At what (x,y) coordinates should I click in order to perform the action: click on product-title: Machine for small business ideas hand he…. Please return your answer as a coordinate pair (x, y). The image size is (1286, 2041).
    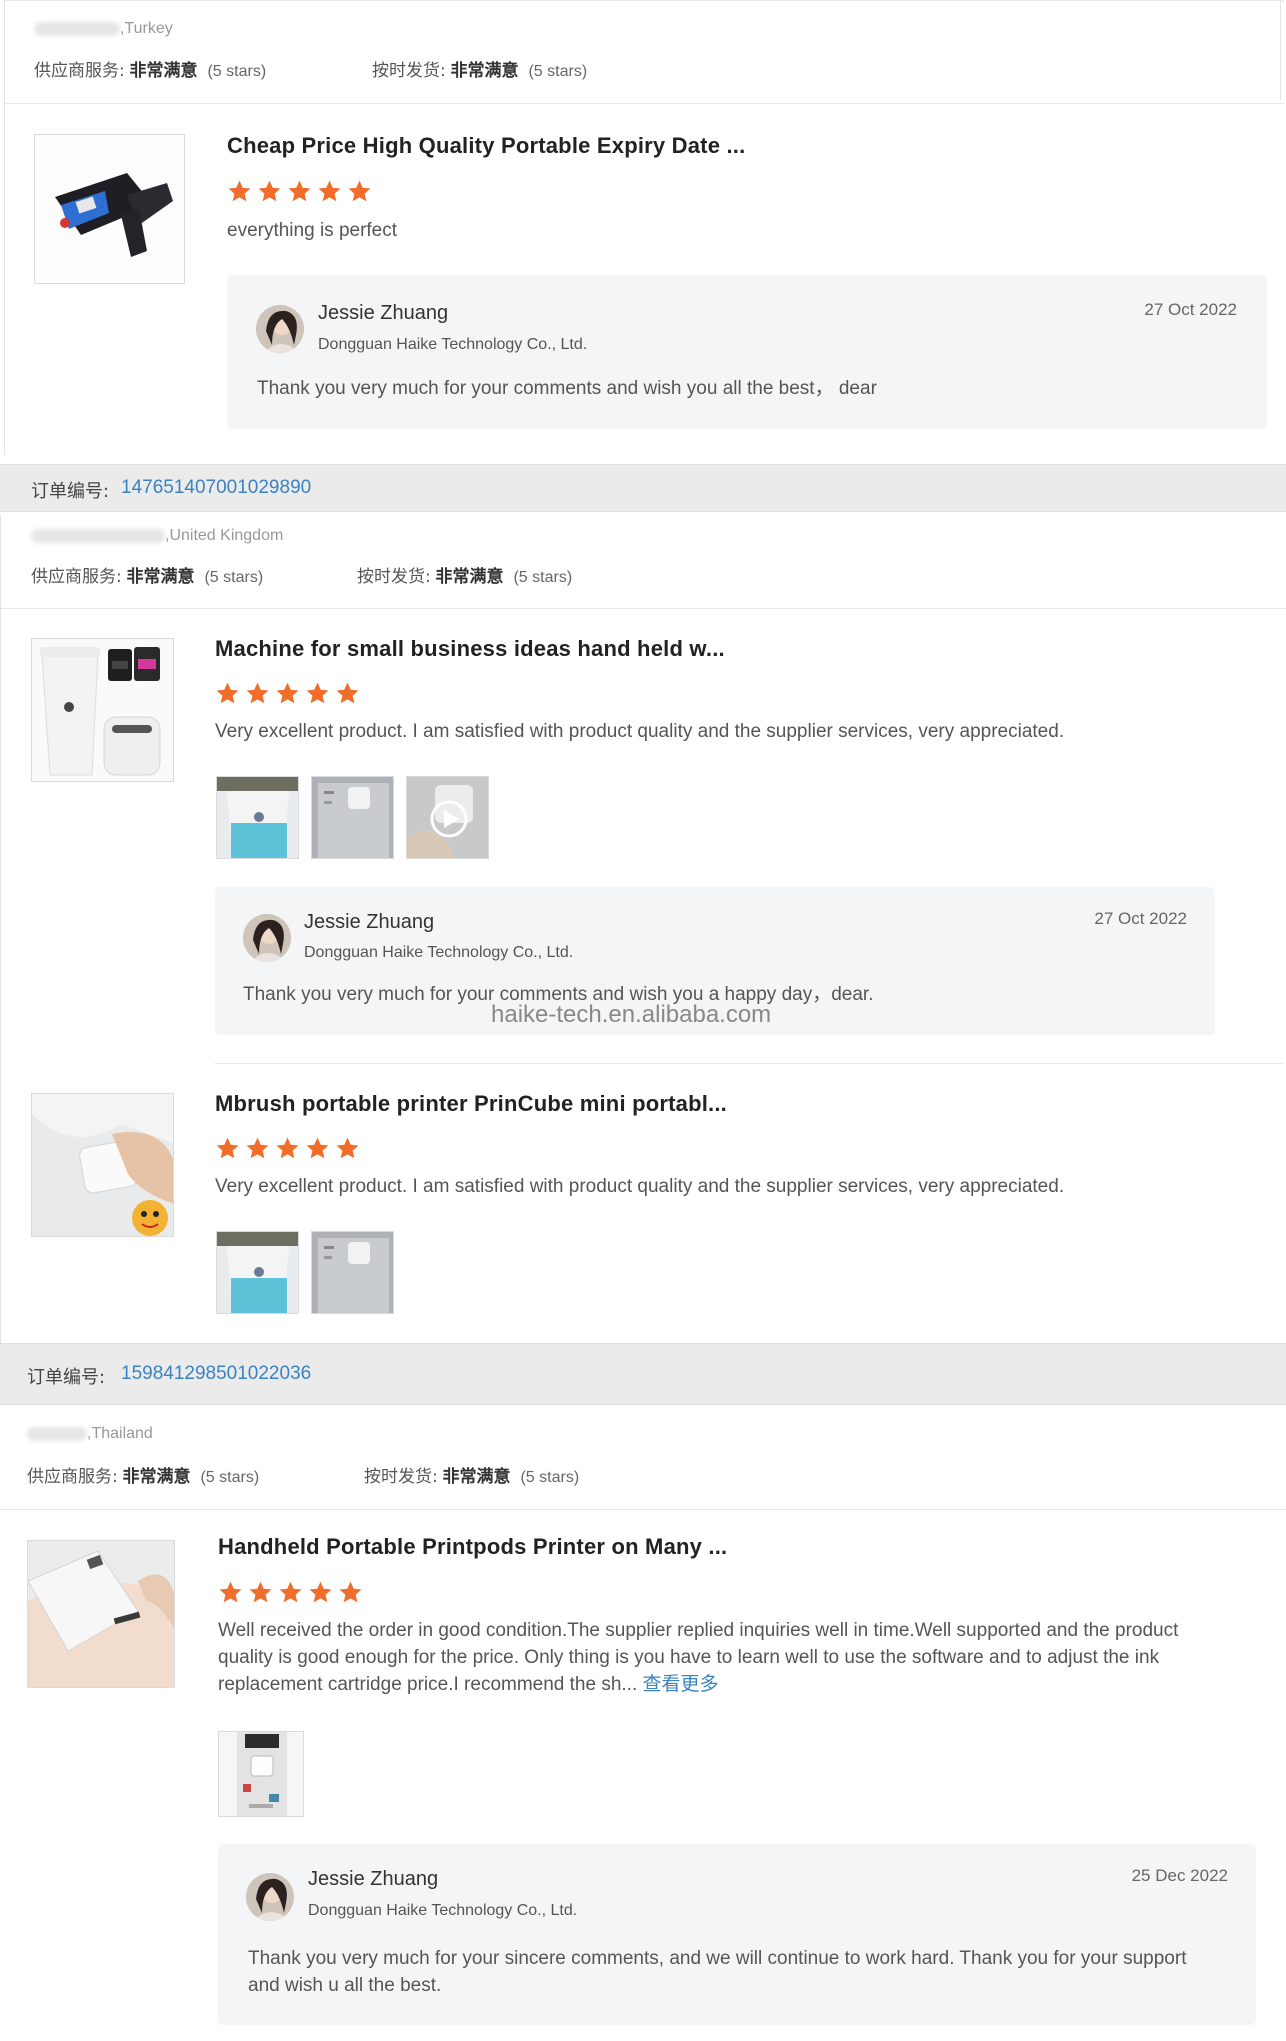
    Looking at the image, I should click on (470, 649).